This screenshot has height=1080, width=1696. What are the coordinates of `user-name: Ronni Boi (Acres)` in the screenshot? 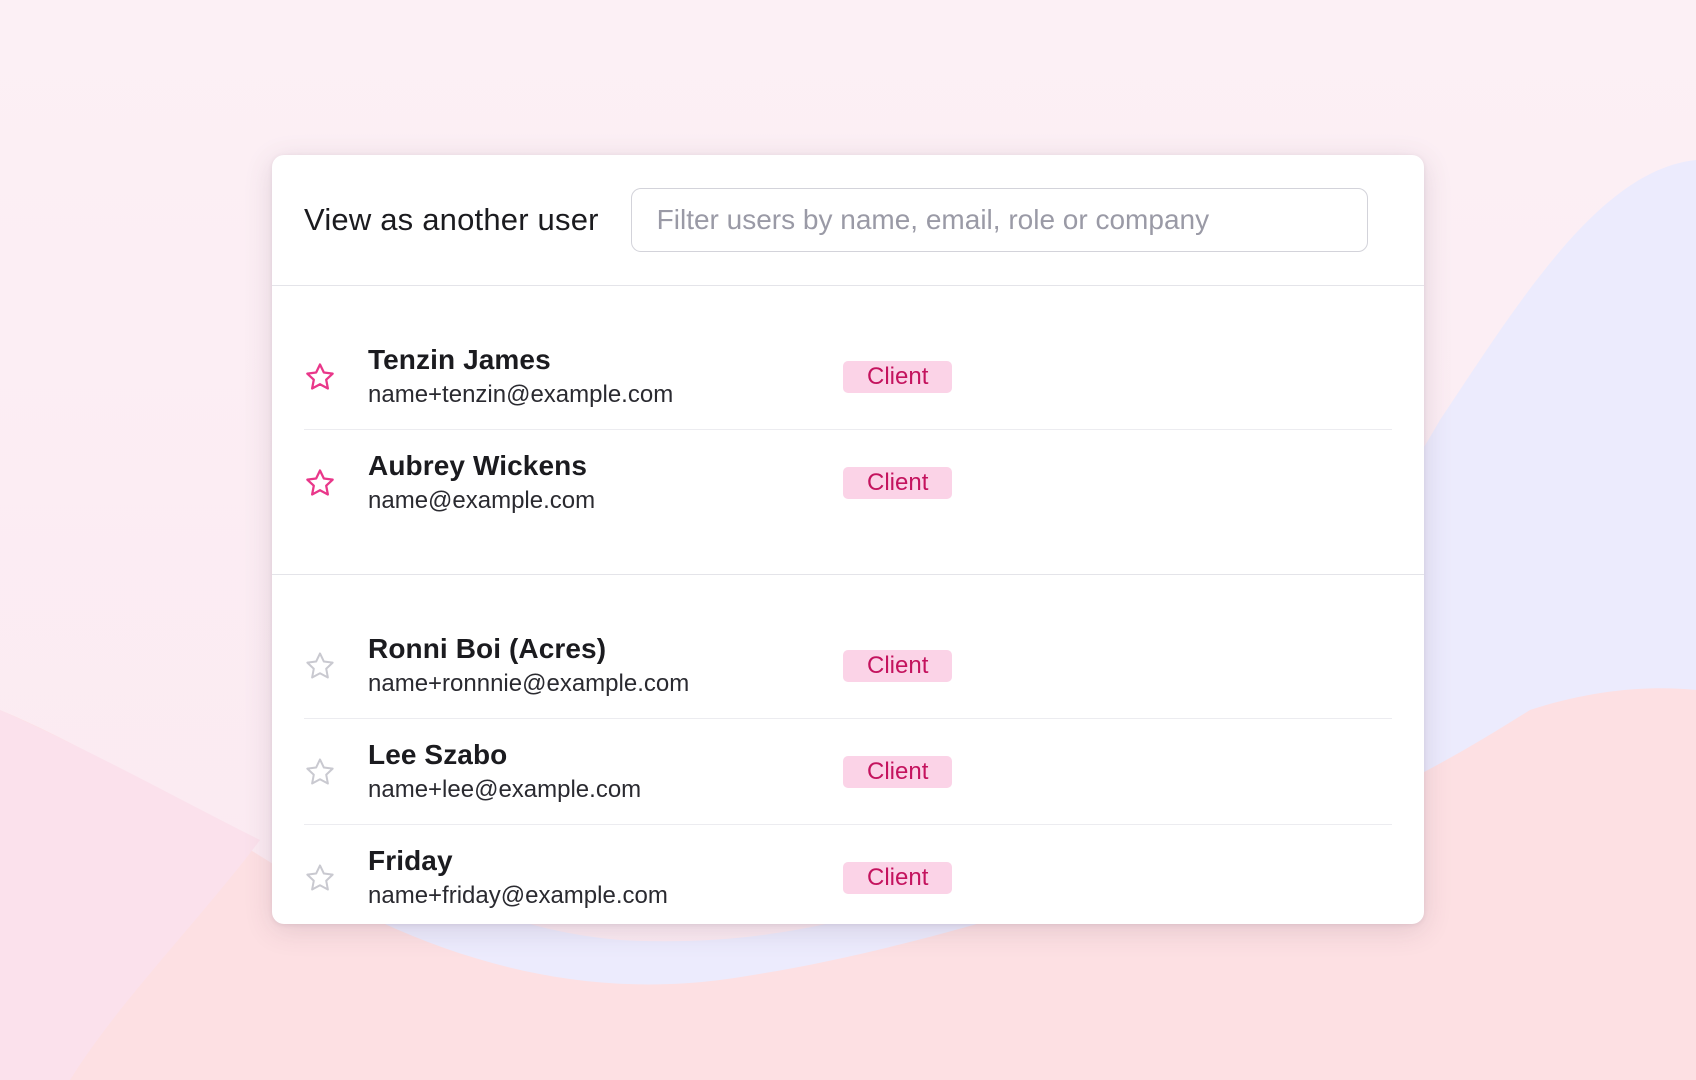 It's located at (487, 648).